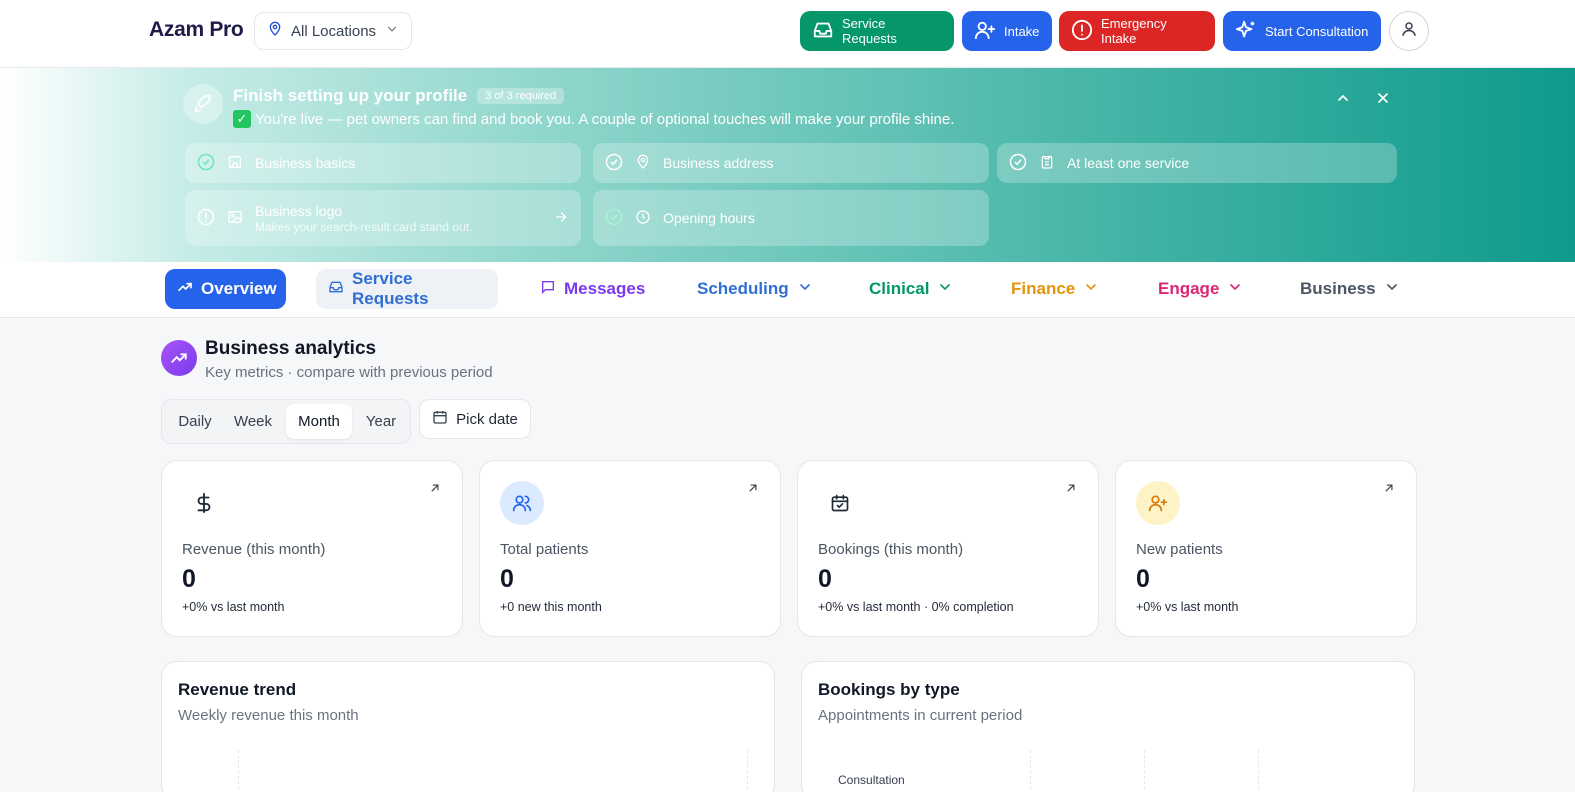 The height and width of the screenshot is (792, 1575). What do you see at coordinates (899, 288) in the screenshot?
I see `tab-label: Clinical` at bounding box center [899, 288].